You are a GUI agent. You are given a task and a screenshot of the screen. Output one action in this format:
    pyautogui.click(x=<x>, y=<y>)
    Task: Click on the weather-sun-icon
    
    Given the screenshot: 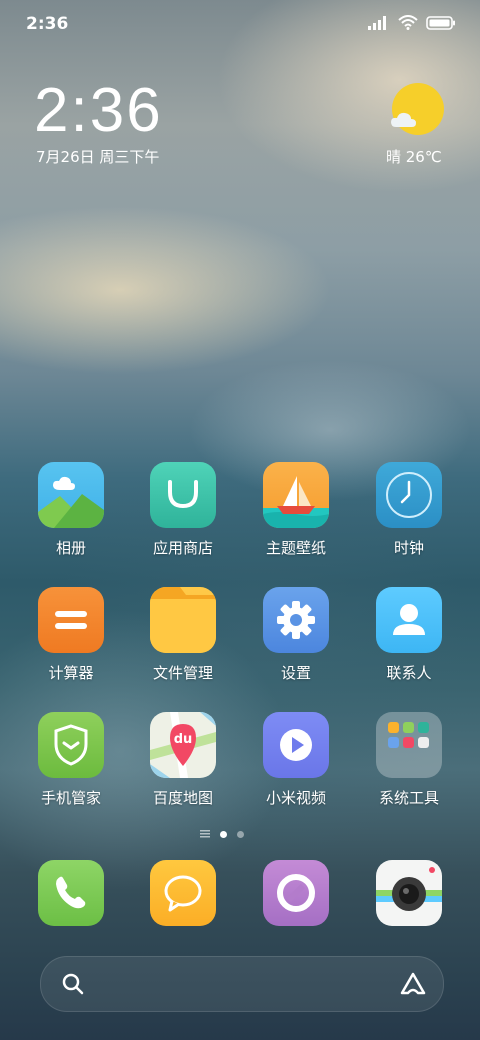 What is the action you would take?
    pyautogui.click(x=417, y=109)
    